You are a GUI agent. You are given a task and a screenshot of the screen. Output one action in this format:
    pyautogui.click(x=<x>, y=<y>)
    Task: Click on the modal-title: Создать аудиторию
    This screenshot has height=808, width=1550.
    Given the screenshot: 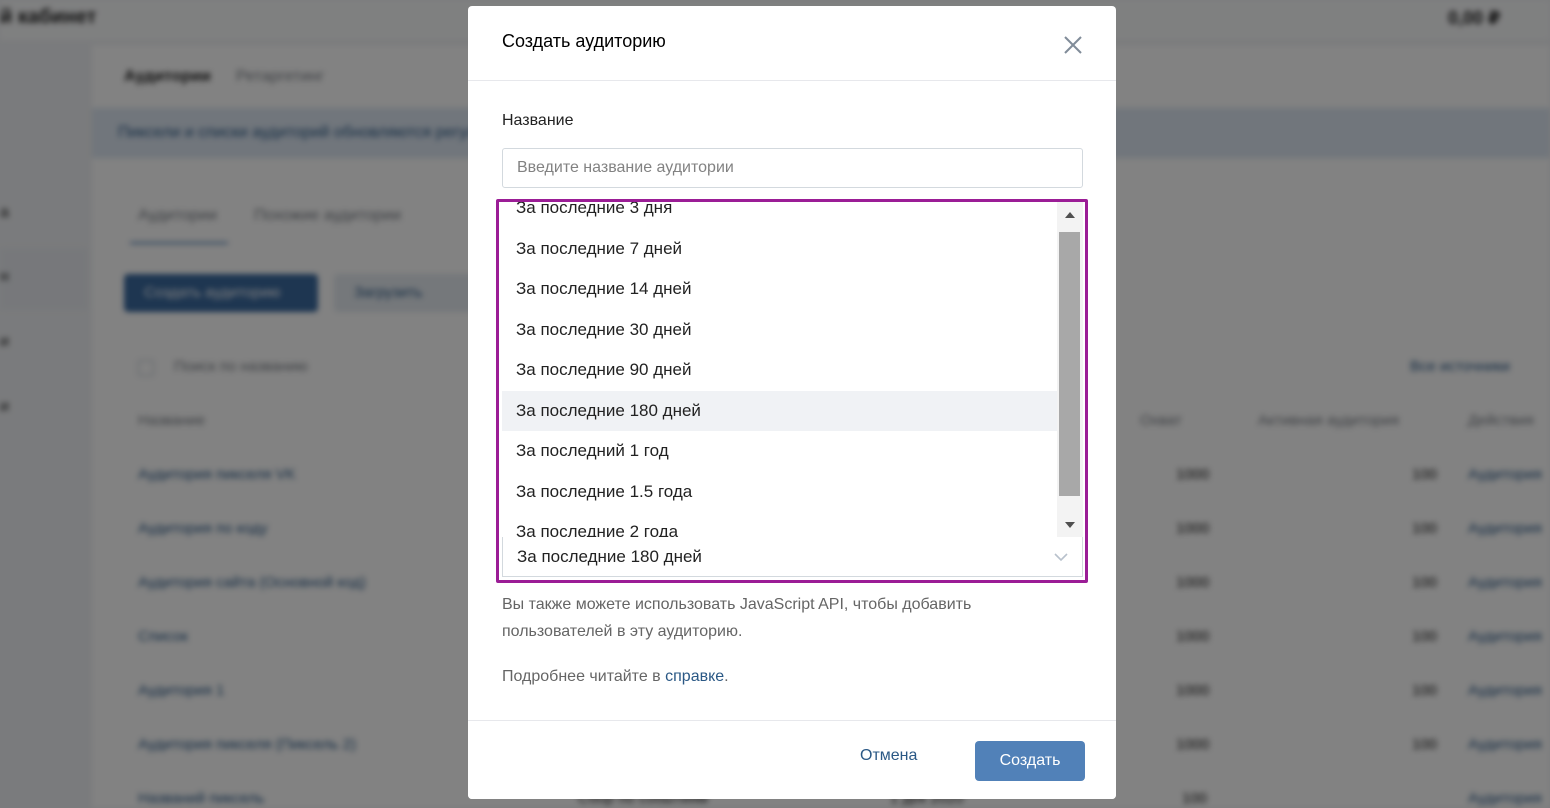 What is the action you would take?
    pyautogui.click(x=584, y=41)
    